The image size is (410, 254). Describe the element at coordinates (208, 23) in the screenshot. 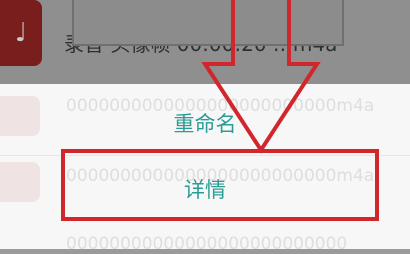

I see `preview-card-overlay` at that location.